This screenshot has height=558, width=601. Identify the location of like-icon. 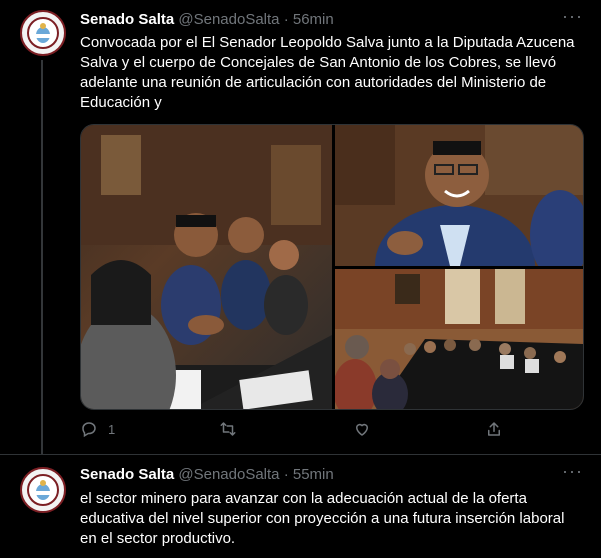
(362, 429).